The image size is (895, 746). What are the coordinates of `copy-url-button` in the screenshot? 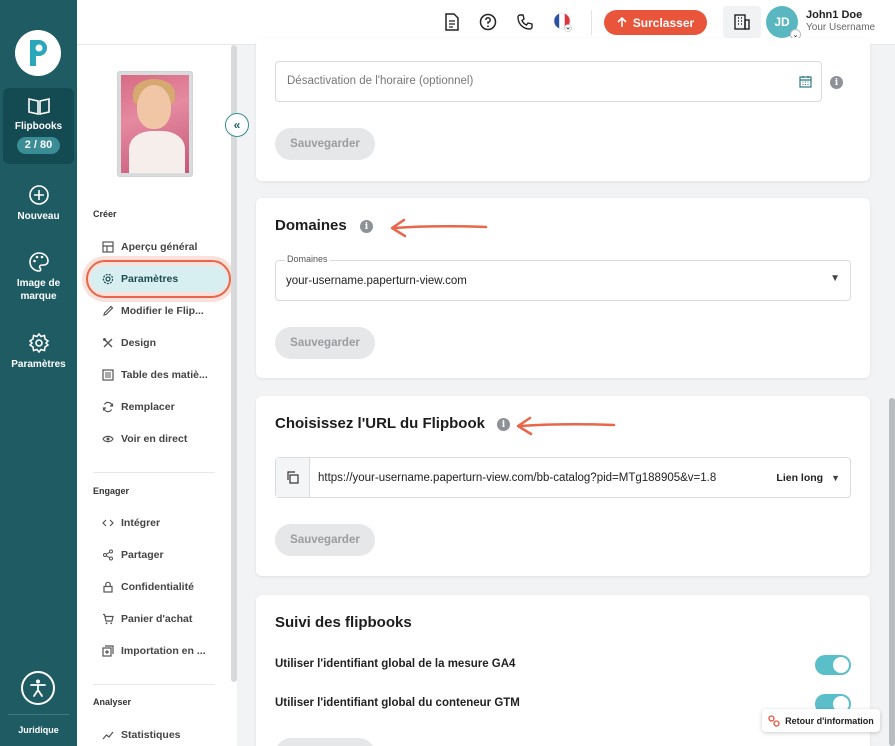 It's located at (293, 477).